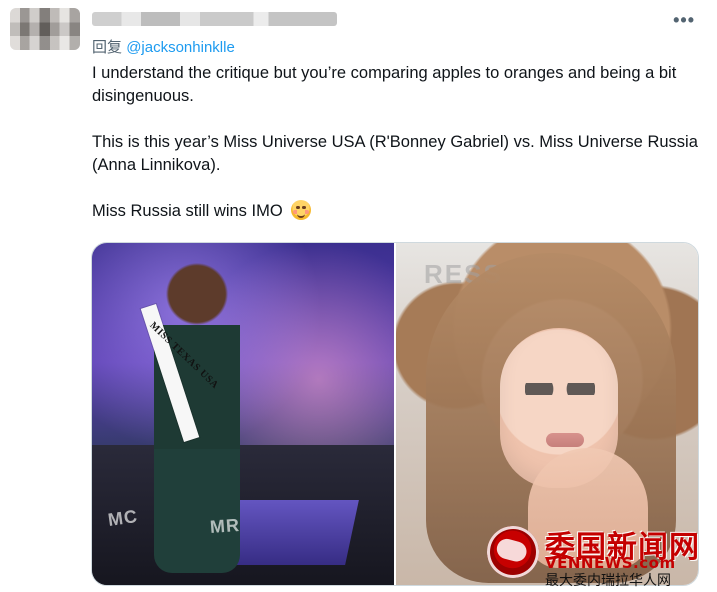  What do you see at coordinates (513, 552) in the screenshot?
I see `watermark-logo-icon` at bounding box center [513, 552].